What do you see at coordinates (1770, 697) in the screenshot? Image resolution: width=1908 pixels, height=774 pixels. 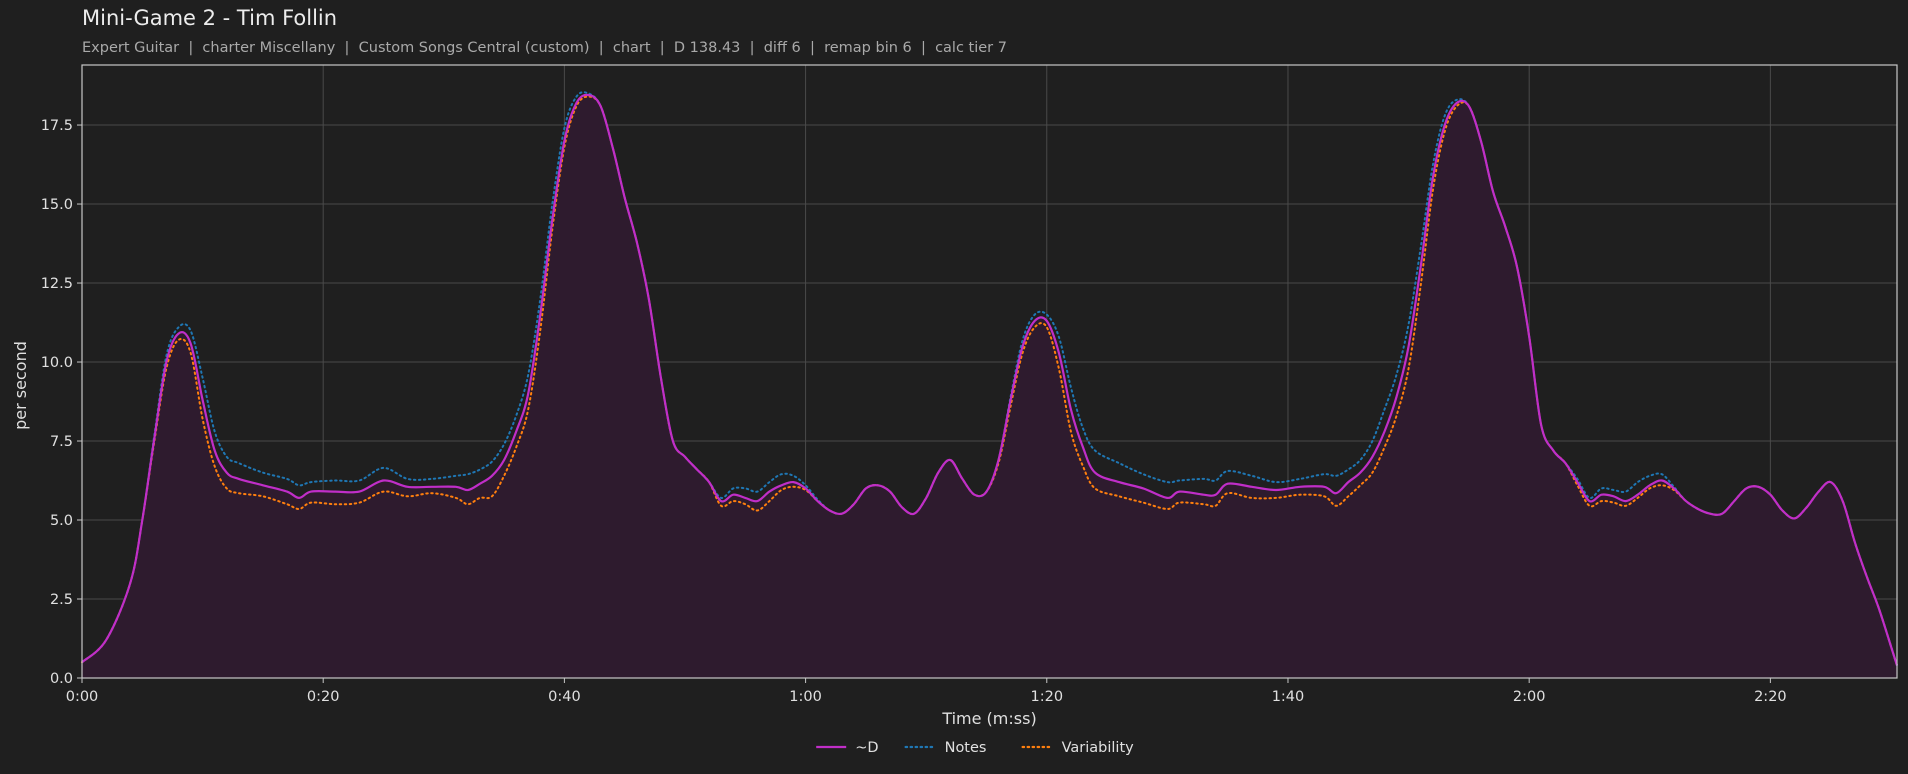 I see `x-tick-label: 2:20` at bounding box center [1770, 697].